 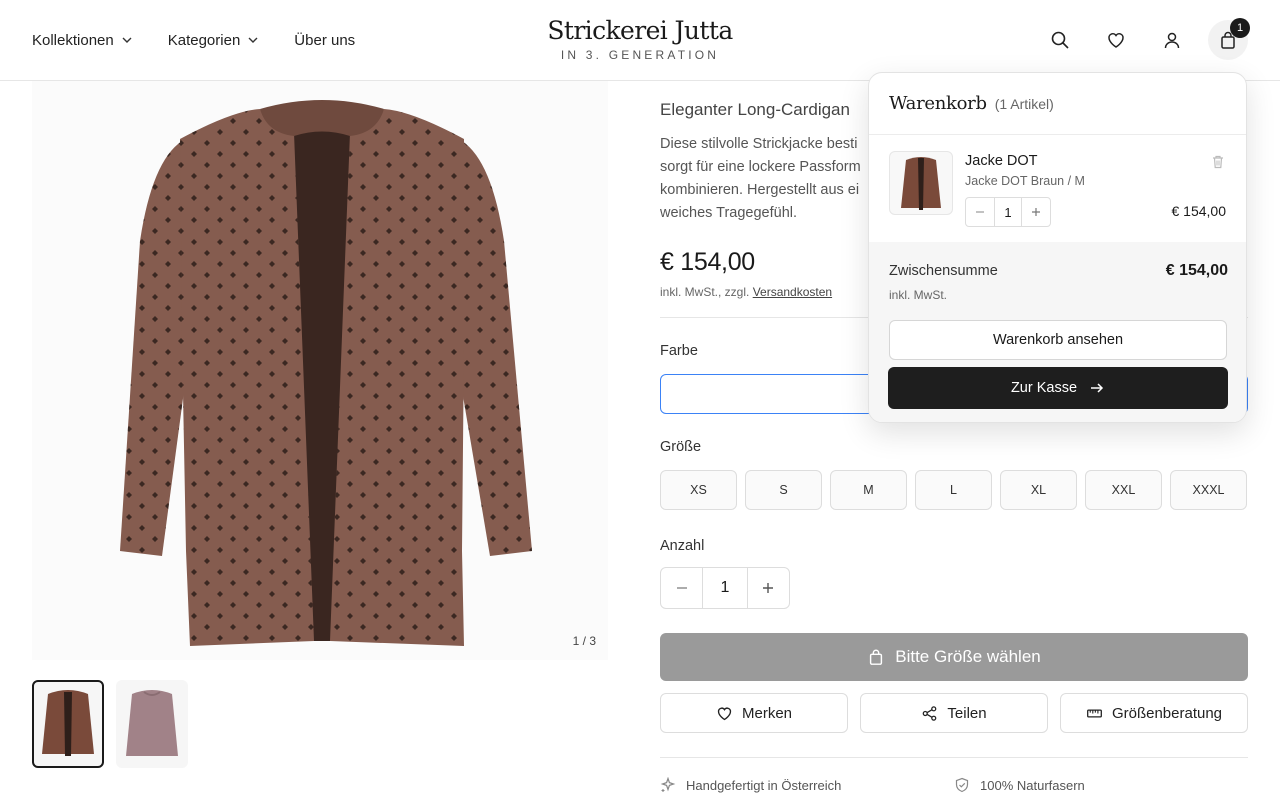 I want to click on shopping-bag-icon, so click(x=876, y=657).